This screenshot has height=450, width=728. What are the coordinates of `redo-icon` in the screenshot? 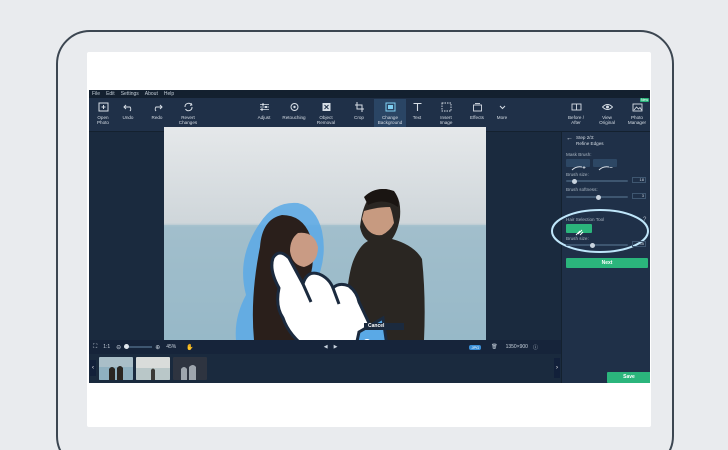 It's located at (157, 107).